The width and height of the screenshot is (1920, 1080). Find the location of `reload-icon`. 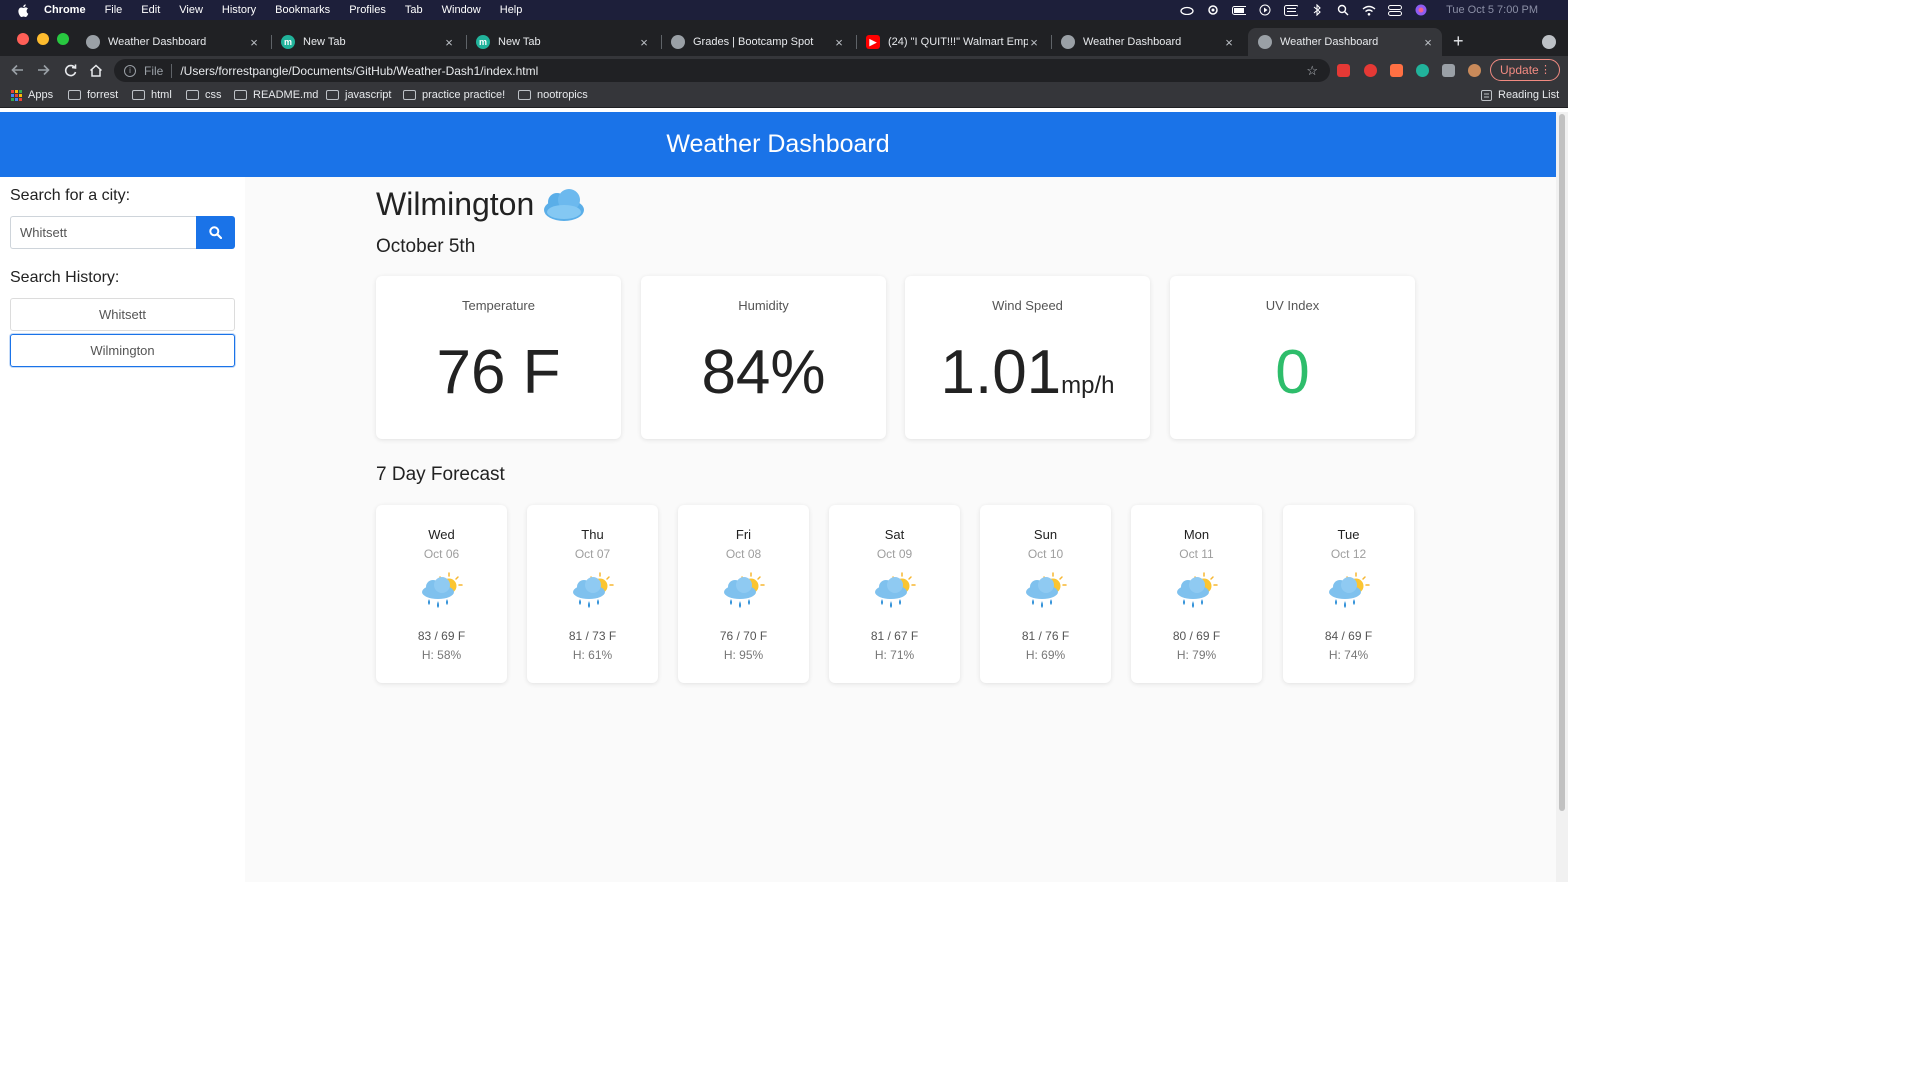

reload-icon is located at coordinates (70, 70).